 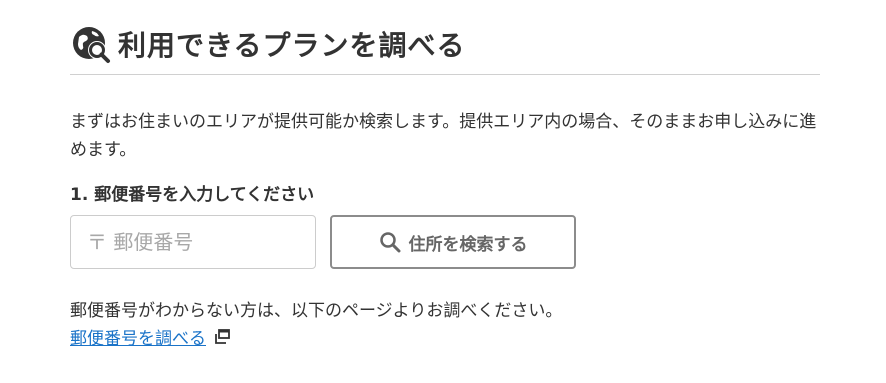 What do you see at coordinates (138, 336) in the screenshot?
I see `postal-lookup-link: 郵便番号を調べる` at bounding box center [138, 336].